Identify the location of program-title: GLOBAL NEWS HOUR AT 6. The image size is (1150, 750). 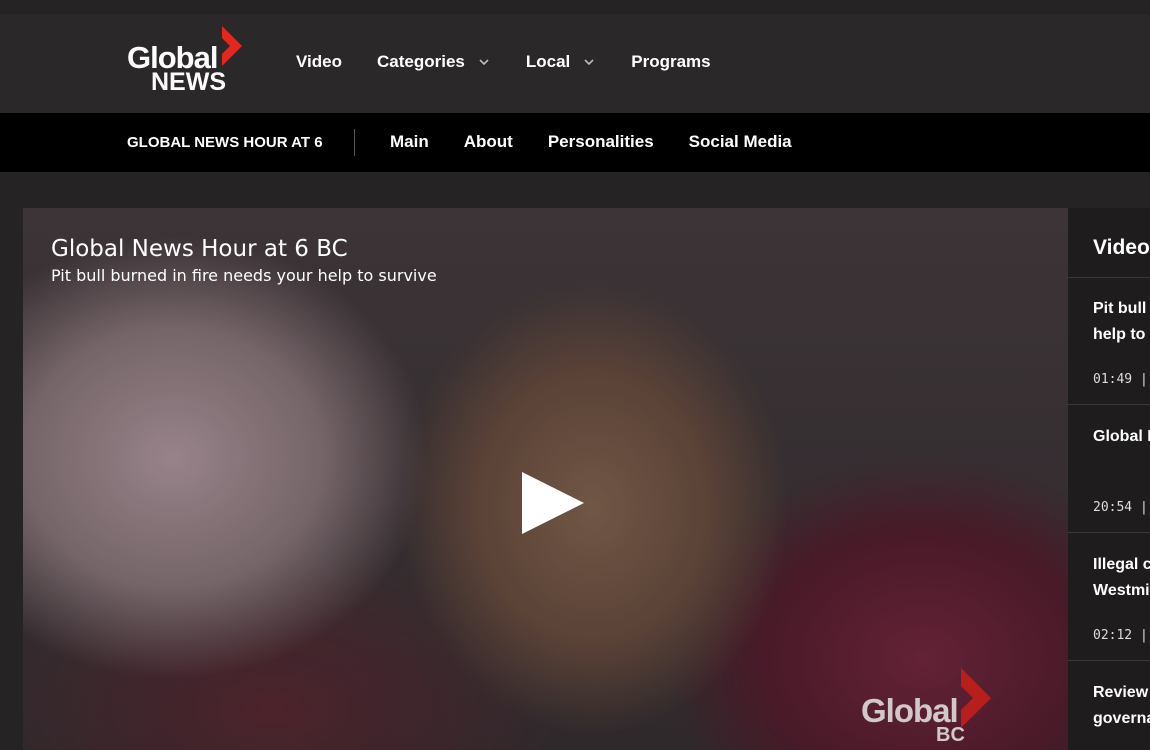
(225, 142).